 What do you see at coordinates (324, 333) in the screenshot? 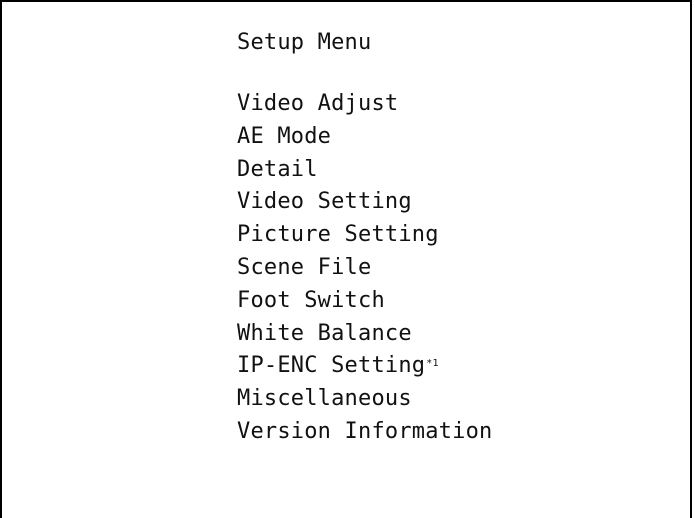
I see `menu-item-label: White Balance` at bounding box center [324, 333].